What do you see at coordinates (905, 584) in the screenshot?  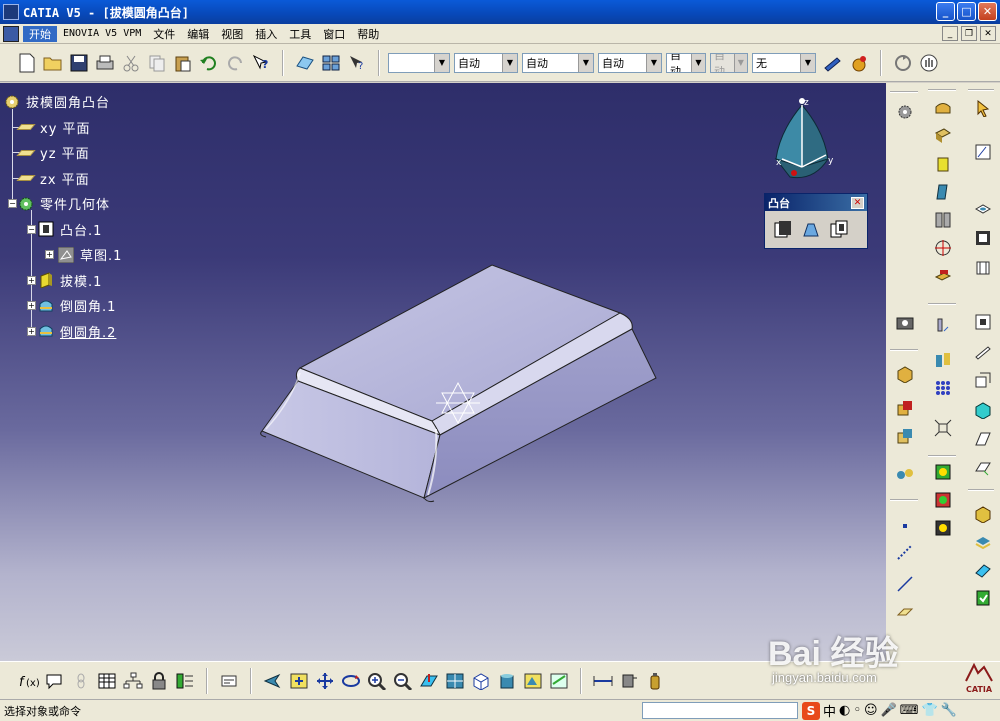 I see `line-icon` at bounding box center [905, 584].